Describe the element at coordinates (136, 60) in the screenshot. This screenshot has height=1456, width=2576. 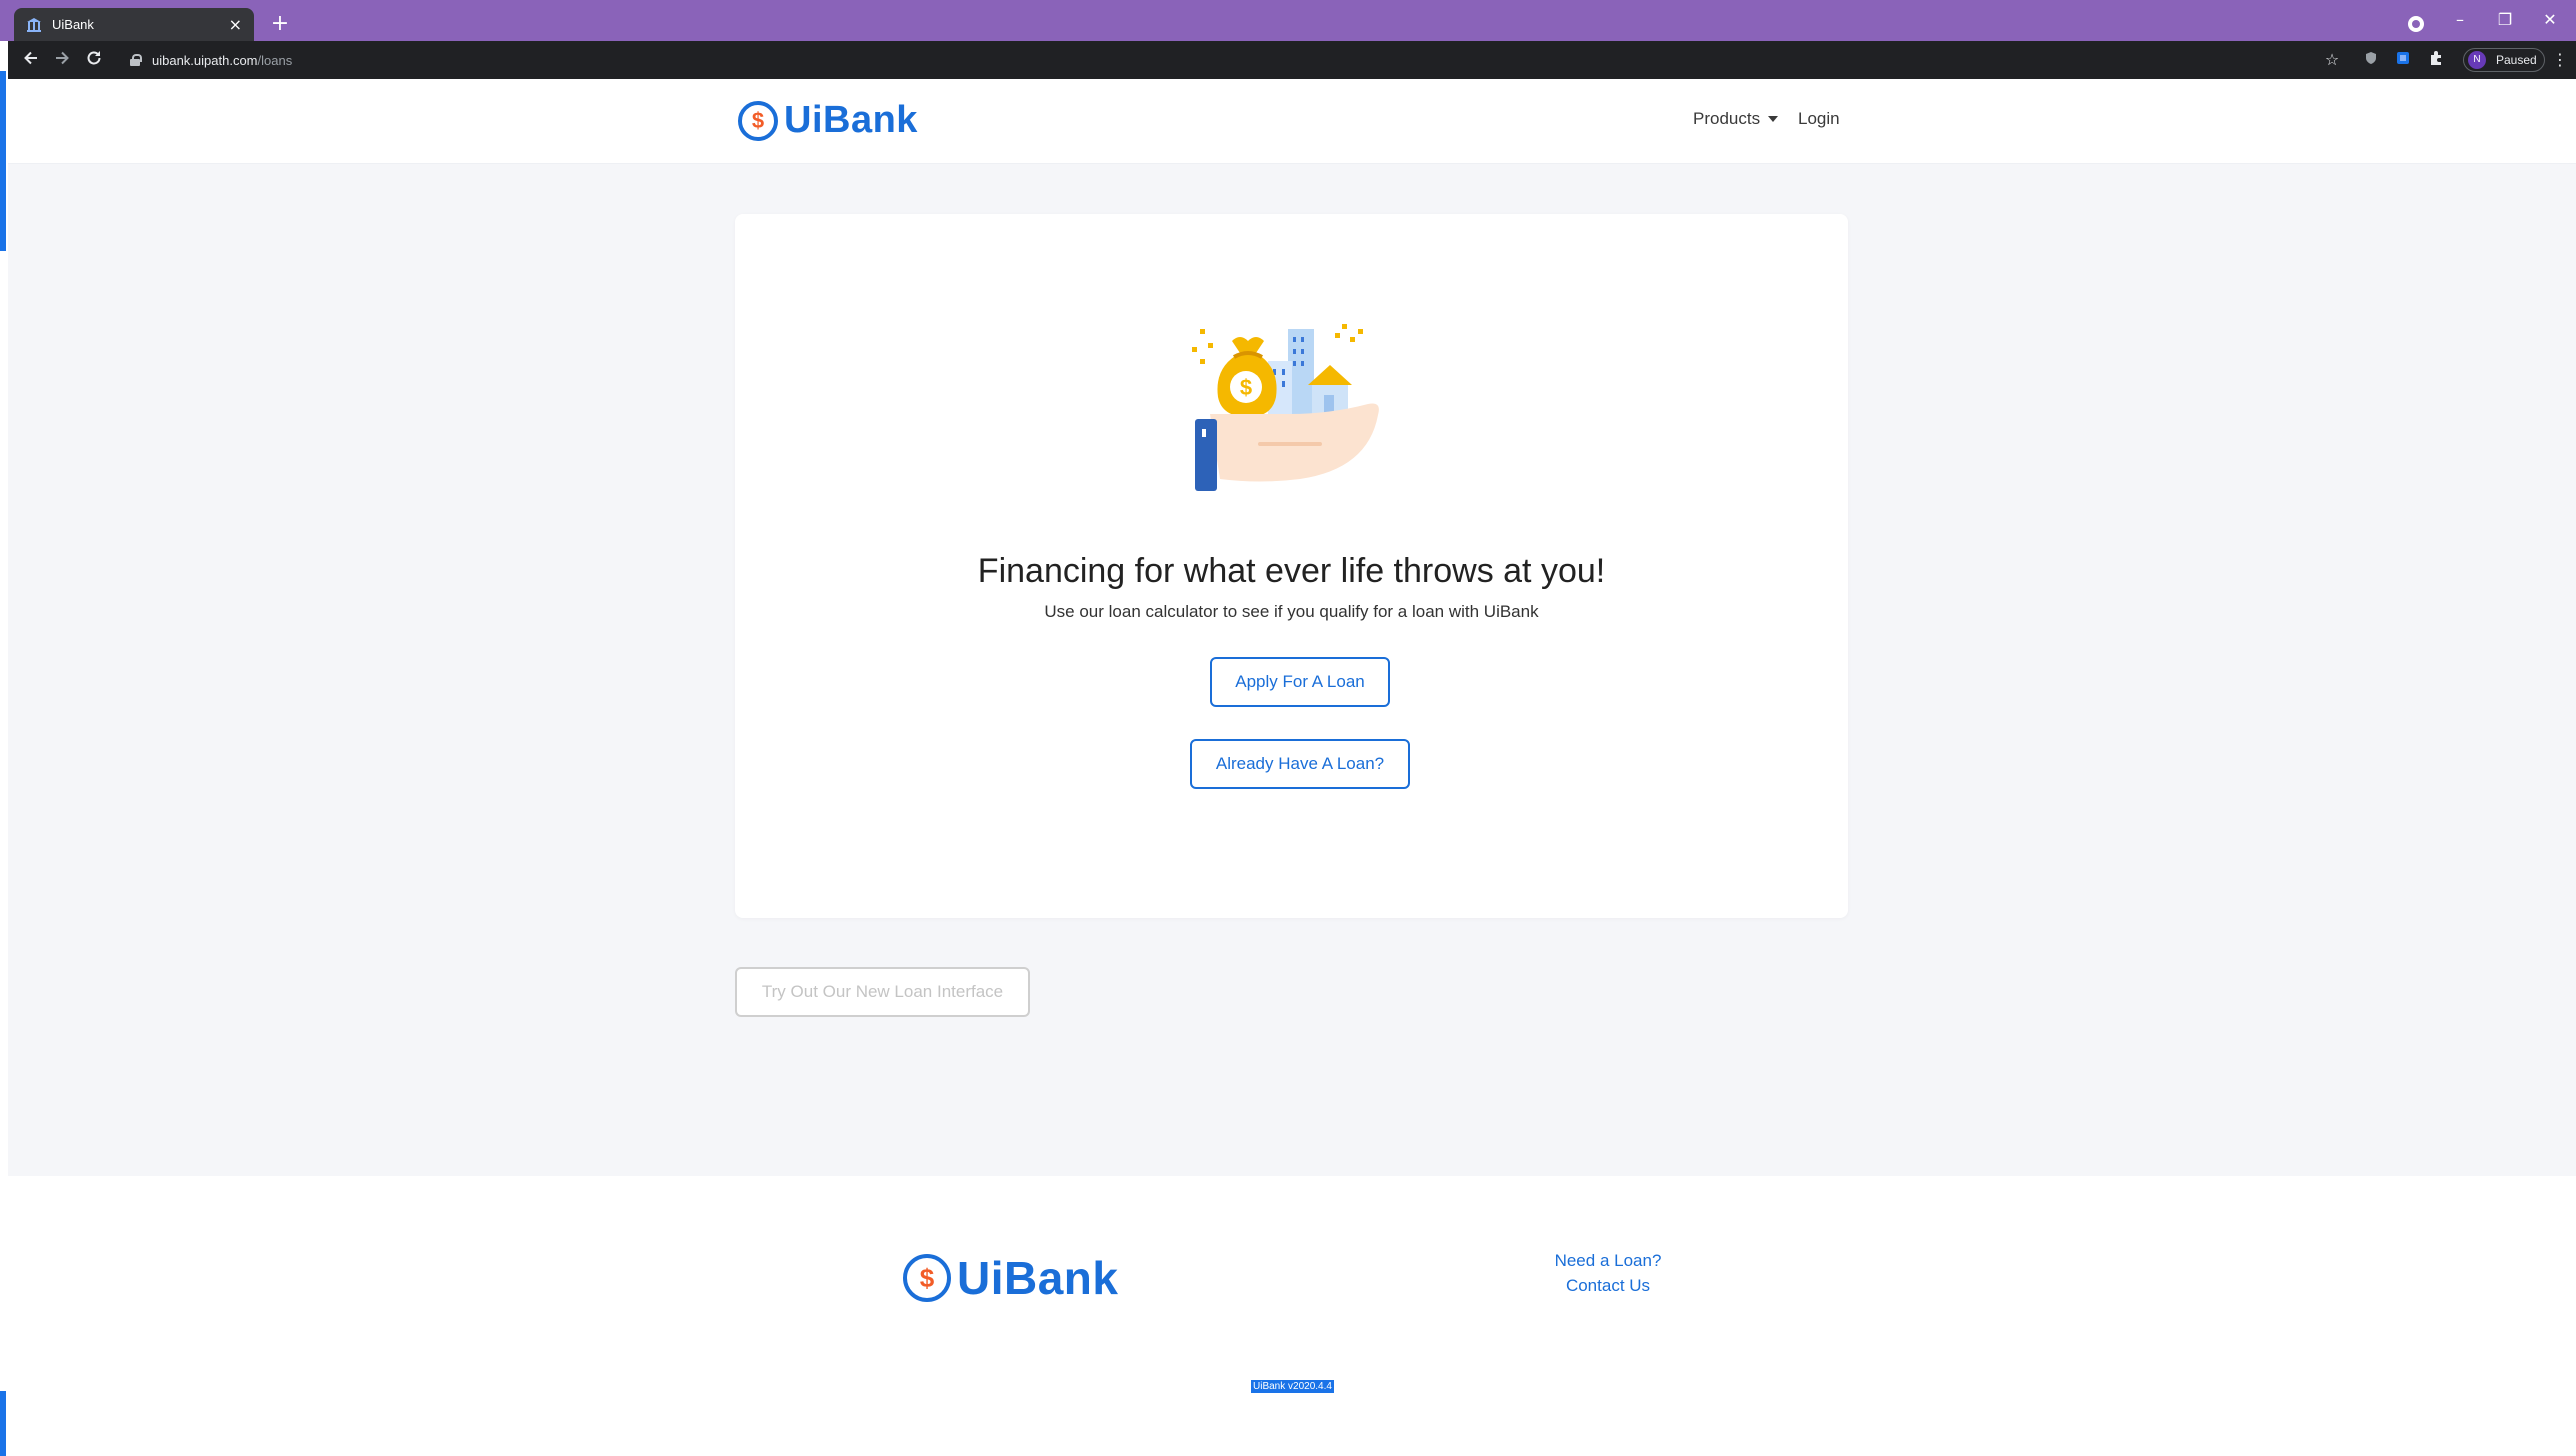
I see `lock-icon` at that location.